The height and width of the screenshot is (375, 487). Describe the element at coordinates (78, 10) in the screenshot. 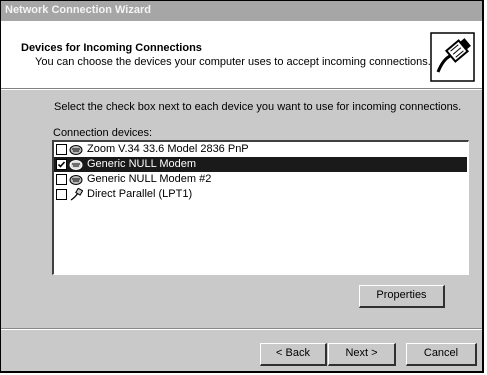

I see `window-title: Network Connection Wizard` at that location.